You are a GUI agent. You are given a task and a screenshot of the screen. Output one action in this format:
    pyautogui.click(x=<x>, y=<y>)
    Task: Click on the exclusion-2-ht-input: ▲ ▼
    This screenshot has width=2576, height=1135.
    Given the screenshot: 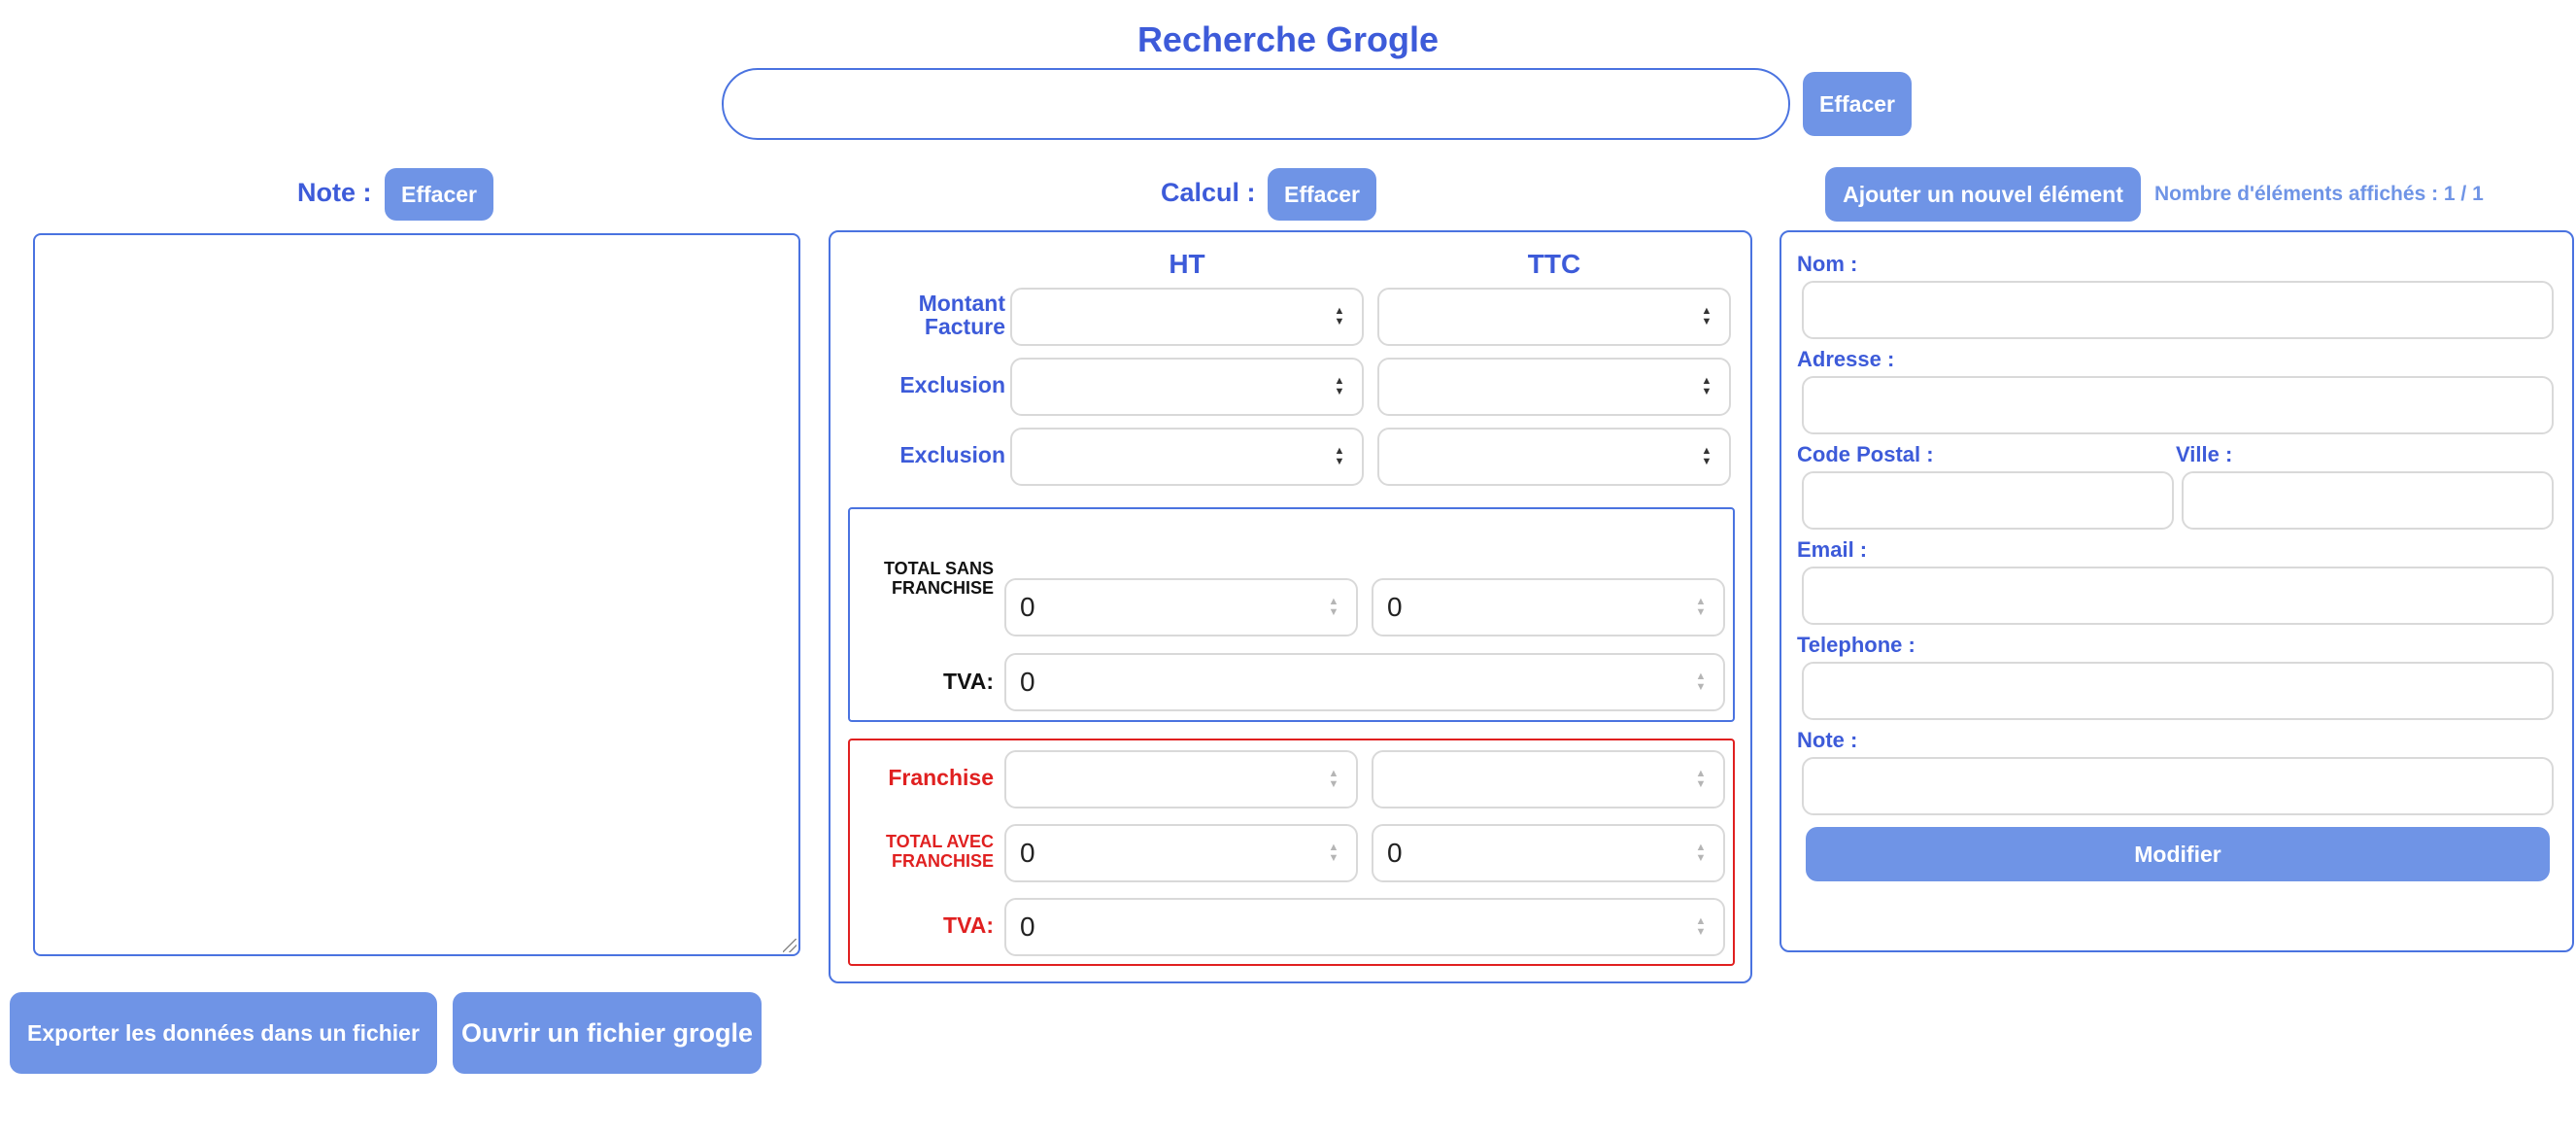 What is the action you would take?
    pyautogui.click(x=1187, y=457)
    